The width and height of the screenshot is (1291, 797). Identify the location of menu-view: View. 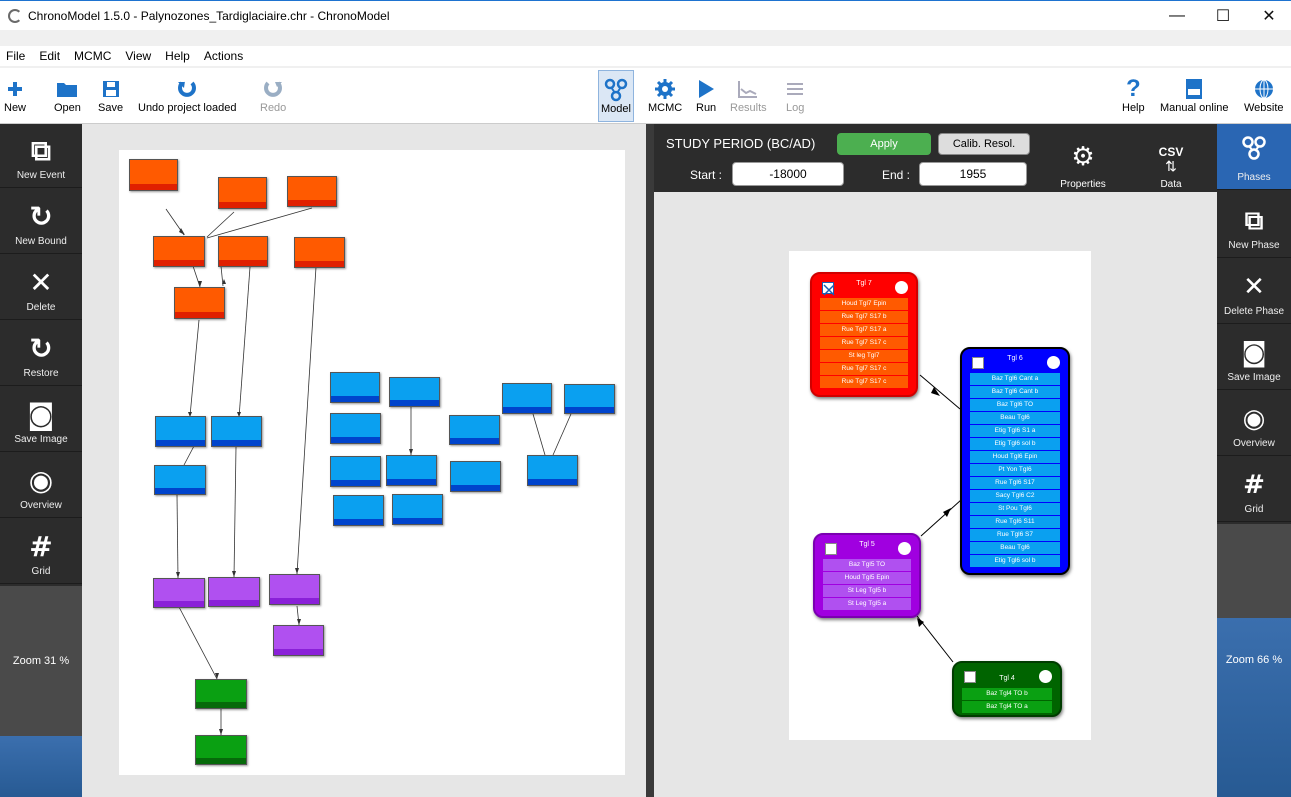
(138, 56).